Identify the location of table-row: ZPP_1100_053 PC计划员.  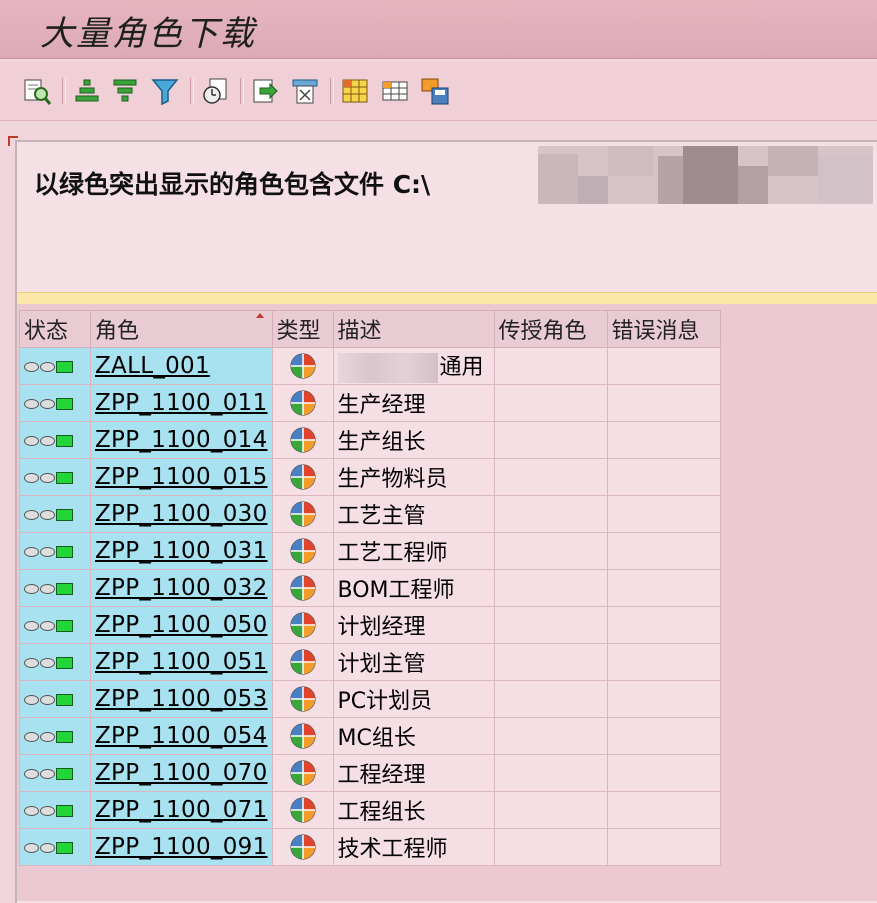
(370, 699).